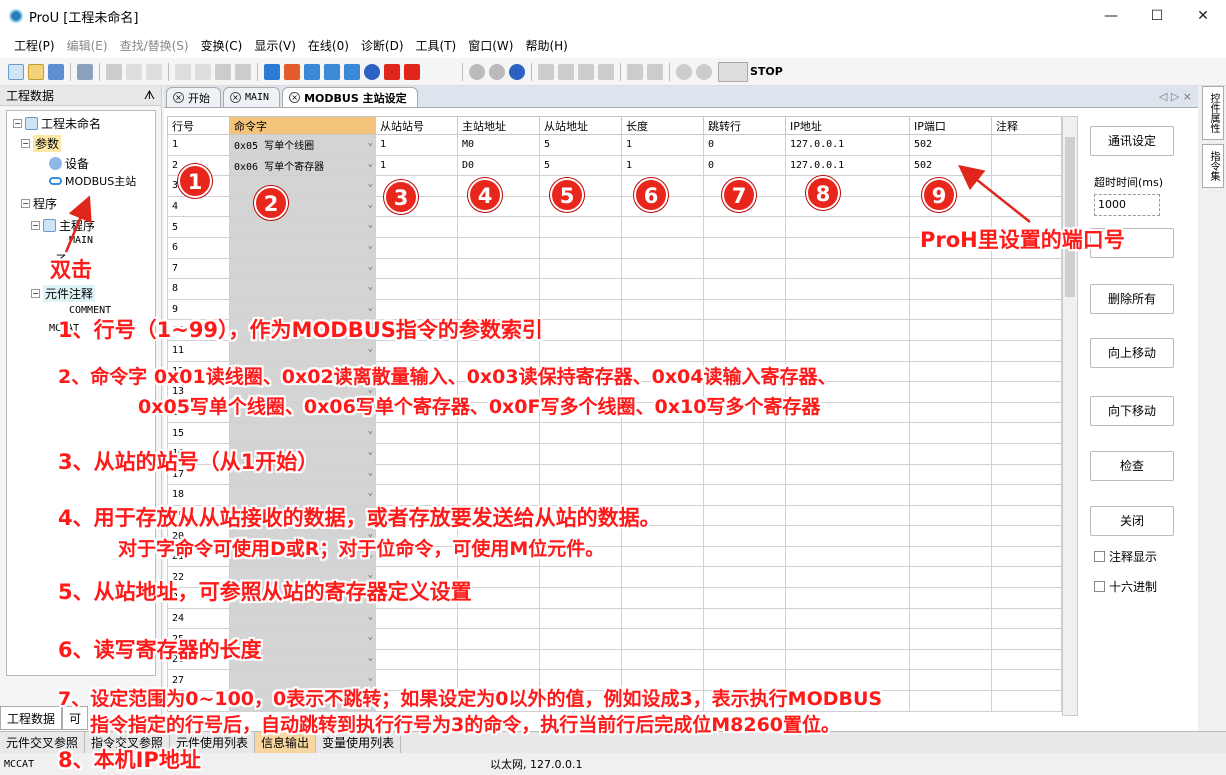 This screenshot has height=775, width=1226. I want to click on move-up-button: 向上移动, so click(1132, 353).